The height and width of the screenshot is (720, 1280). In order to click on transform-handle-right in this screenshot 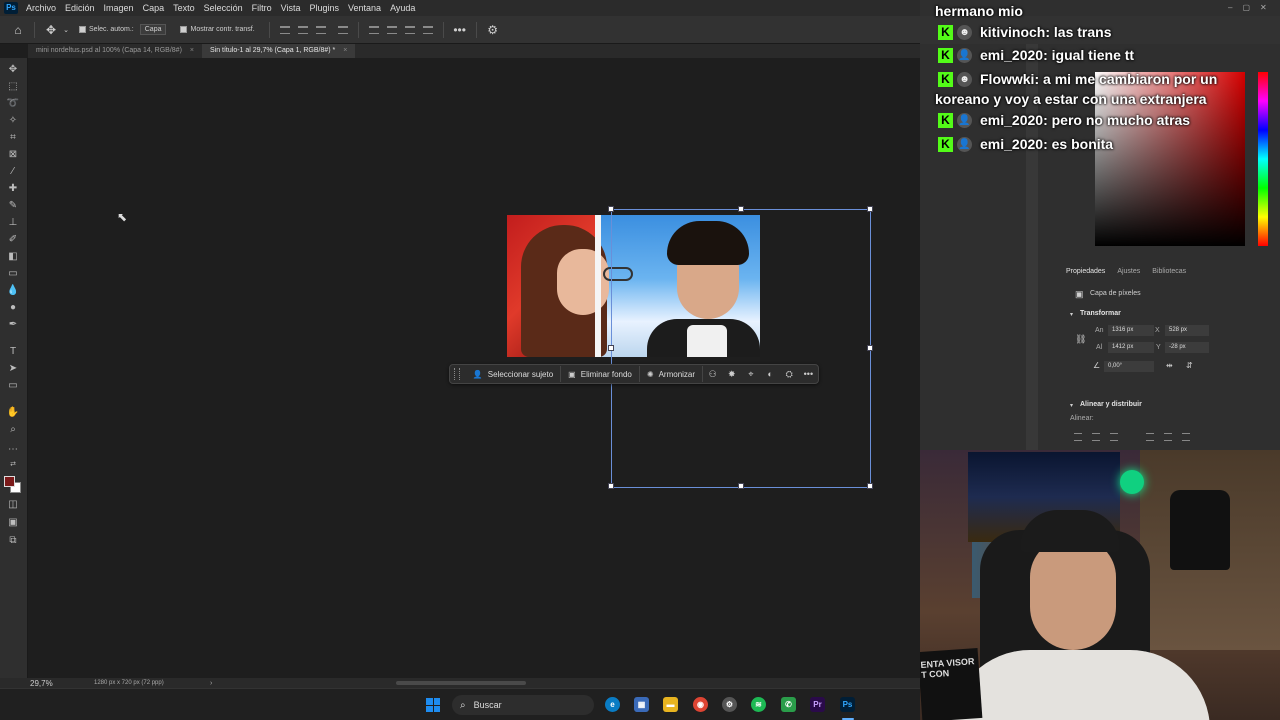, I will do `click(870, 348)`.